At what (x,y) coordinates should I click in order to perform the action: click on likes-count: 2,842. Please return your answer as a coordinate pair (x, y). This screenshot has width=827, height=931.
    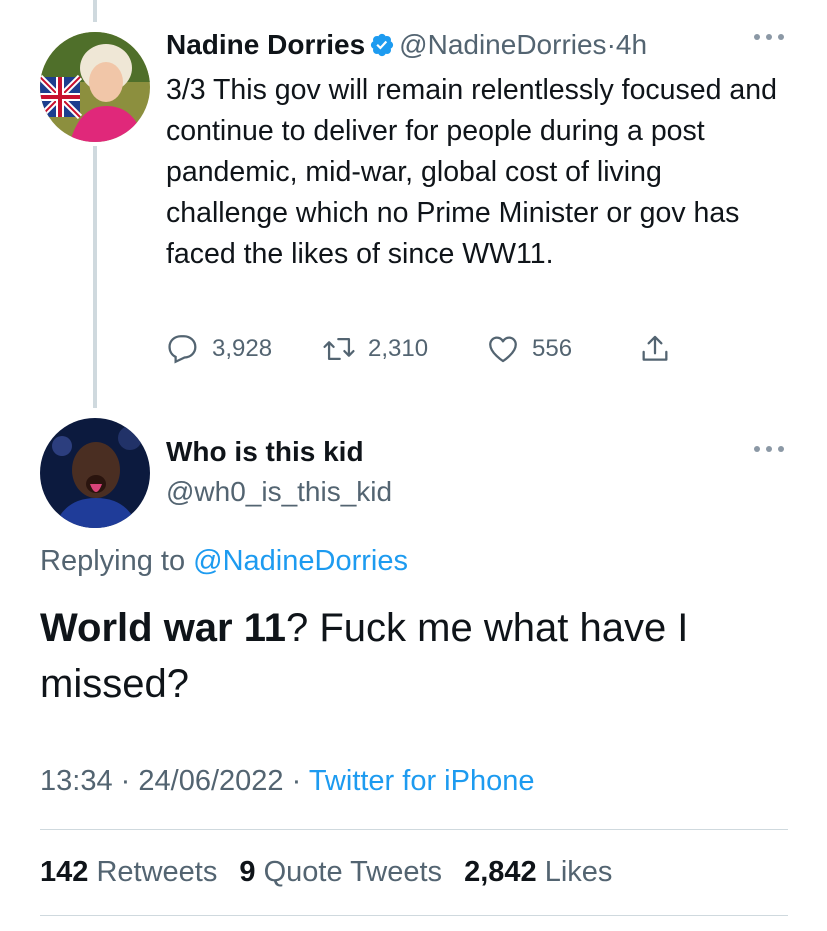
    Looking at the image, I should click on (500, 872).